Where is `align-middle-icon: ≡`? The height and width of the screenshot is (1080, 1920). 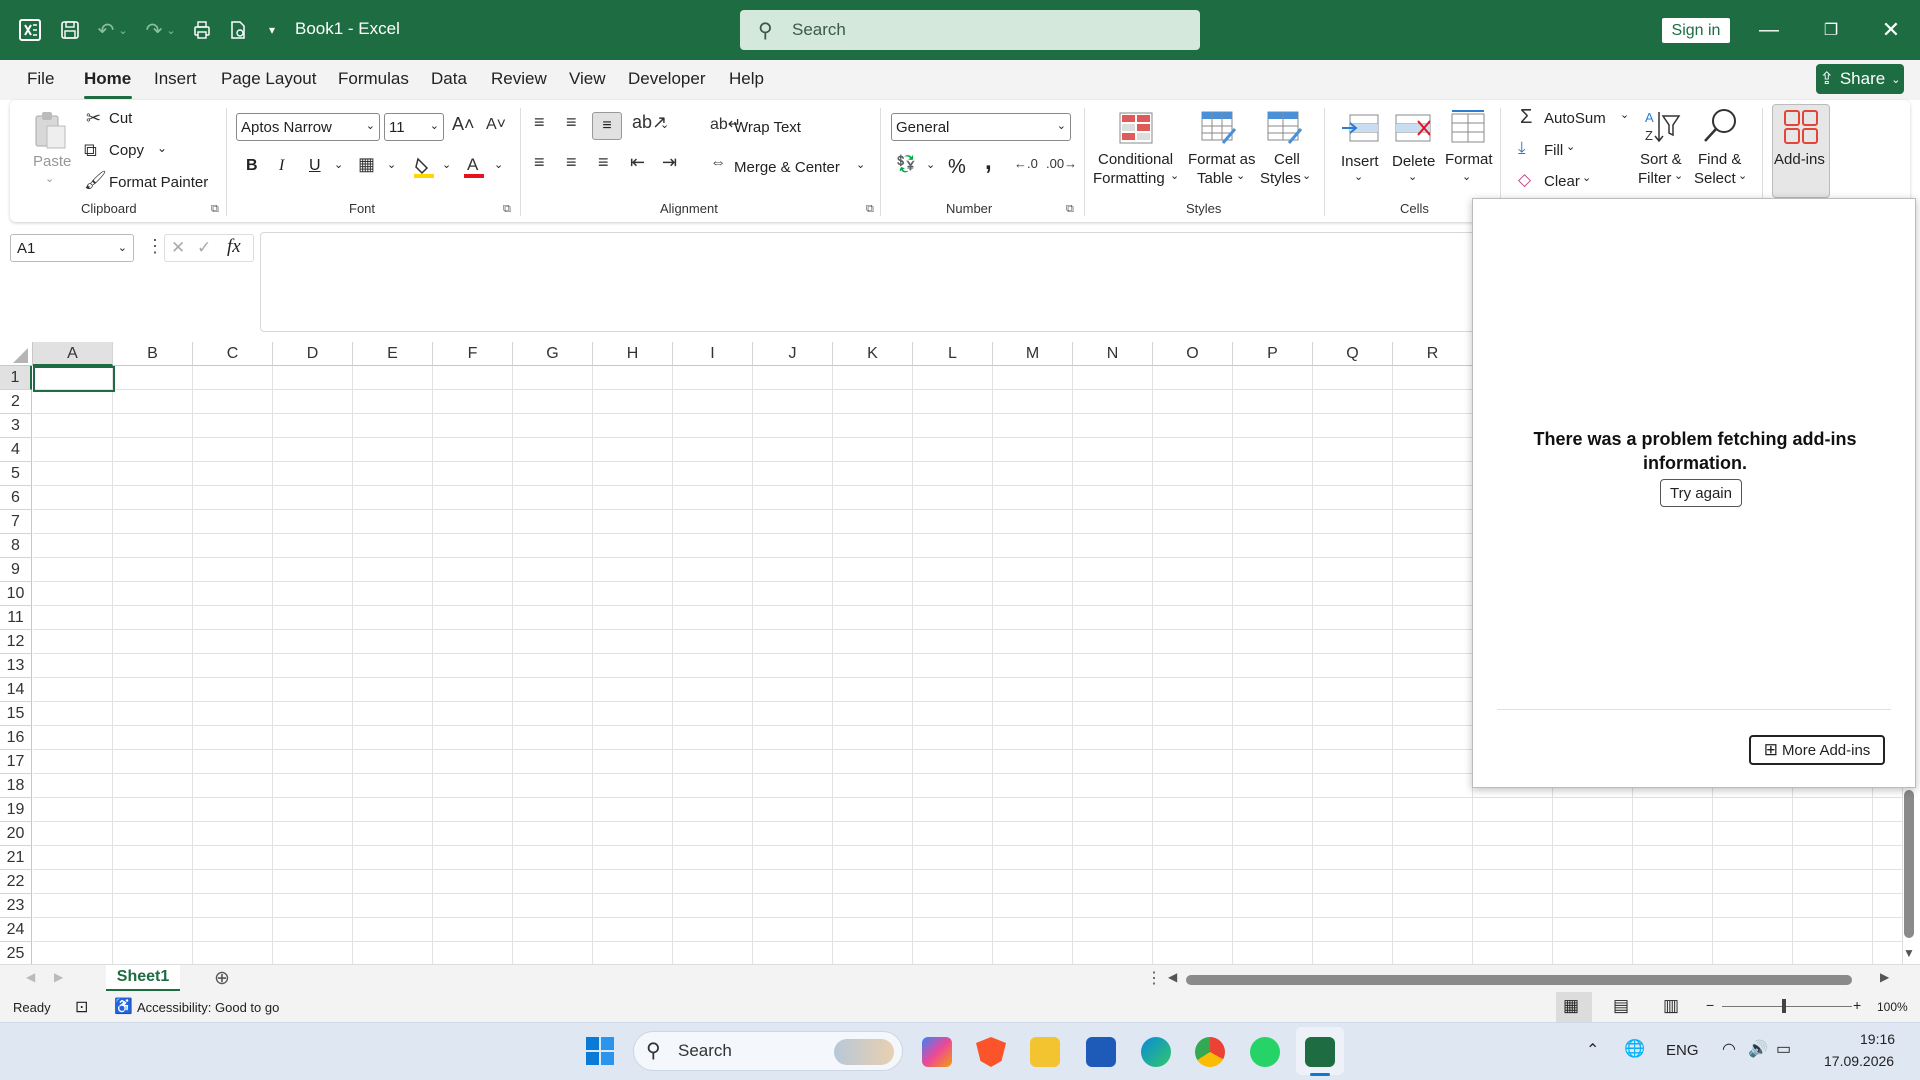 align-middle-icon: ≡ is located at coordinates (571, 122).